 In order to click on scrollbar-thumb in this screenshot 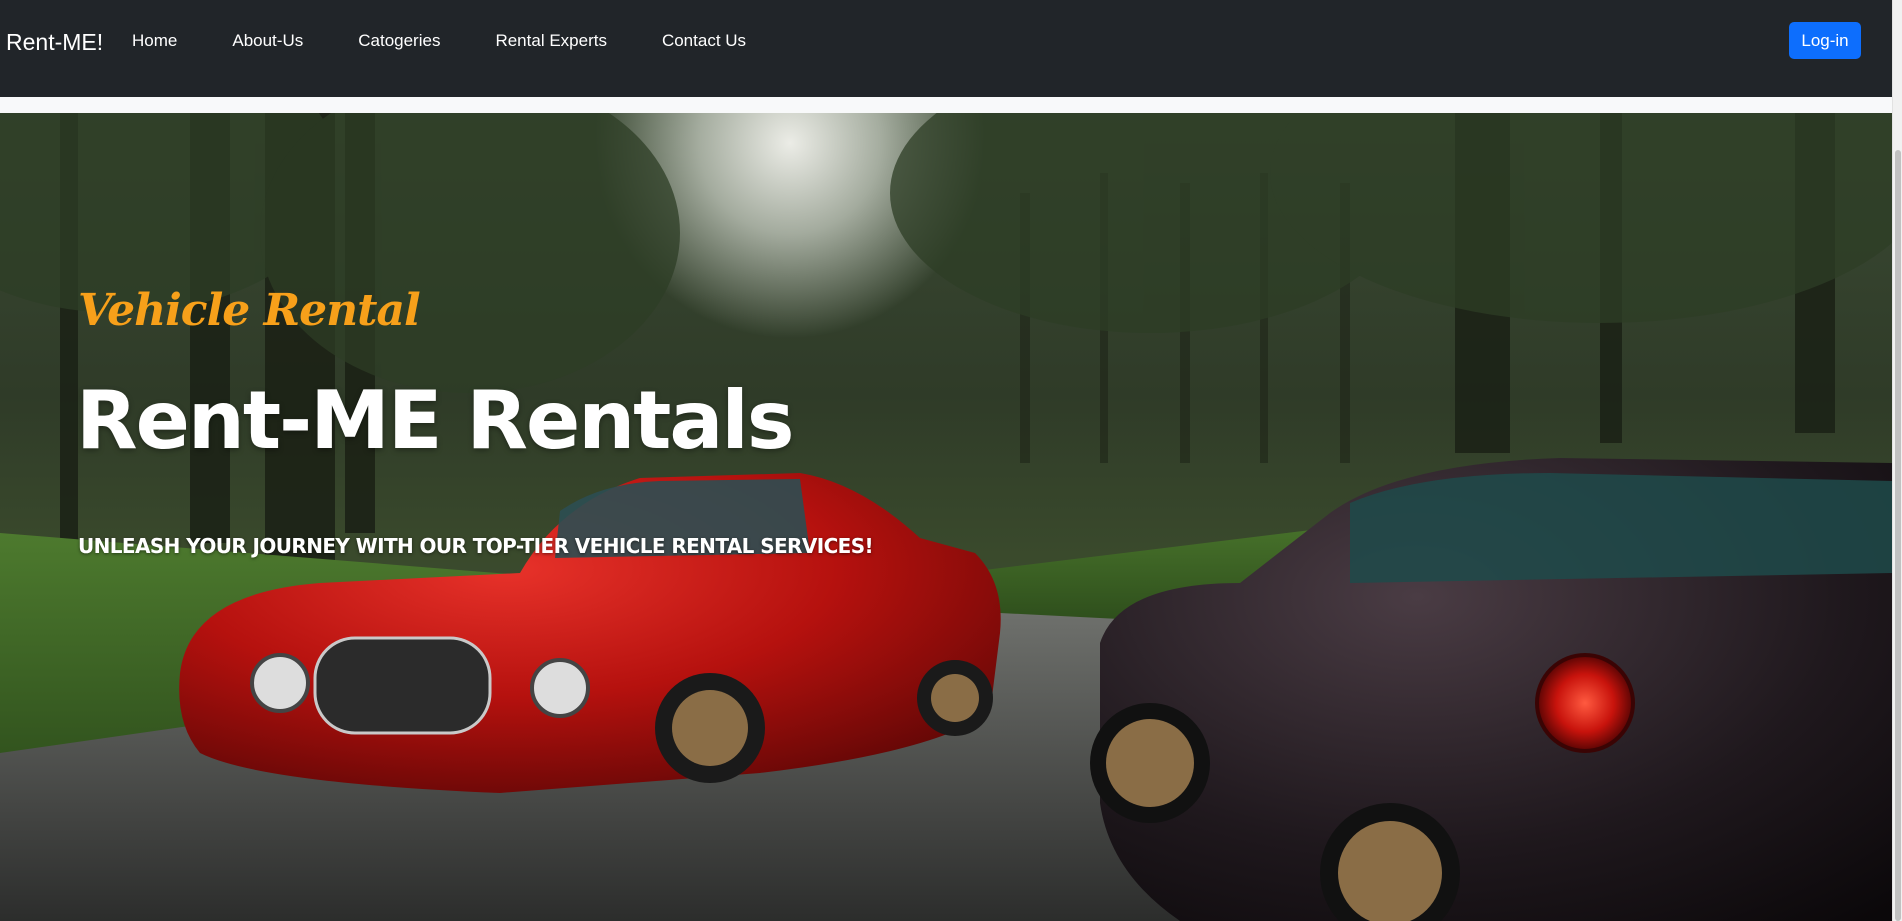, I will do `click(1898, 535)`.